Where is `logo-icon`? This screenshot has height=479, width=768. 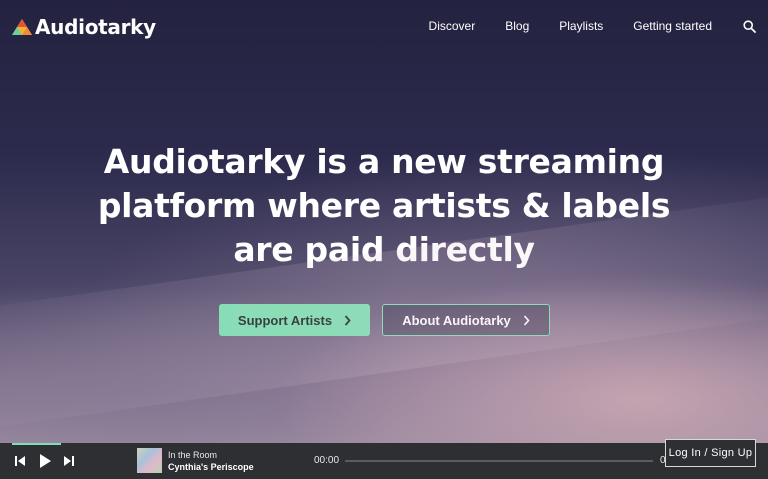
logo-icon is located at coordinates (22, 27).